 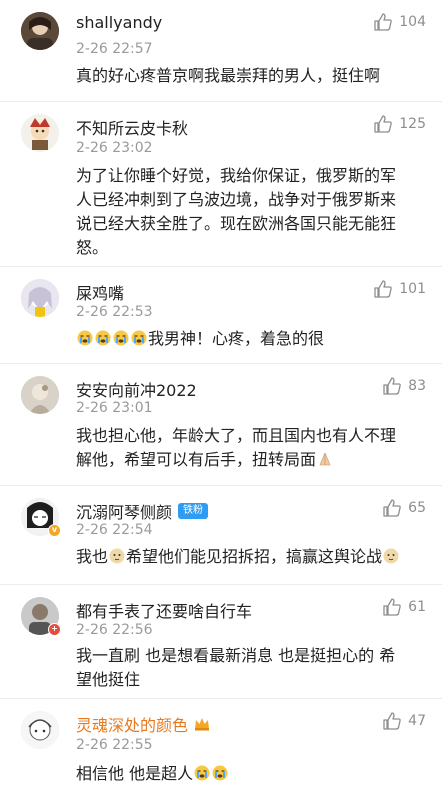 What do you see at coordinates (417, 508) in the screenshot?
I see `like-count: 65` at bounding box center [417, 508].